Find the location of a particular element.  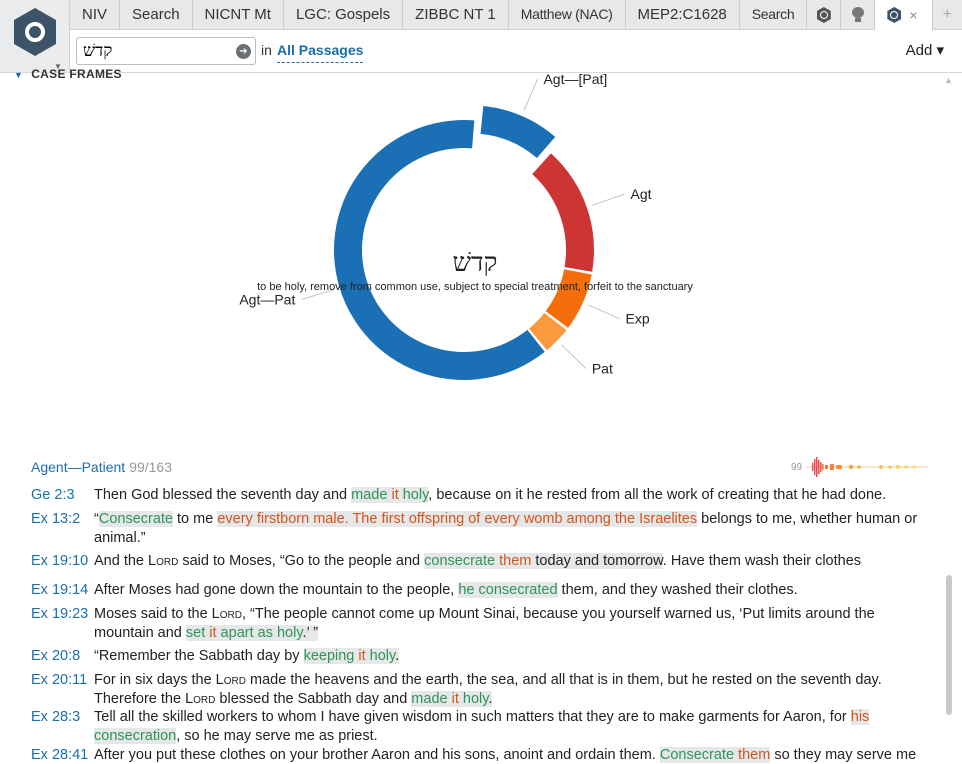

tab-lgc-gospels: LGC: Gospels is located at coordinates (344, 15).